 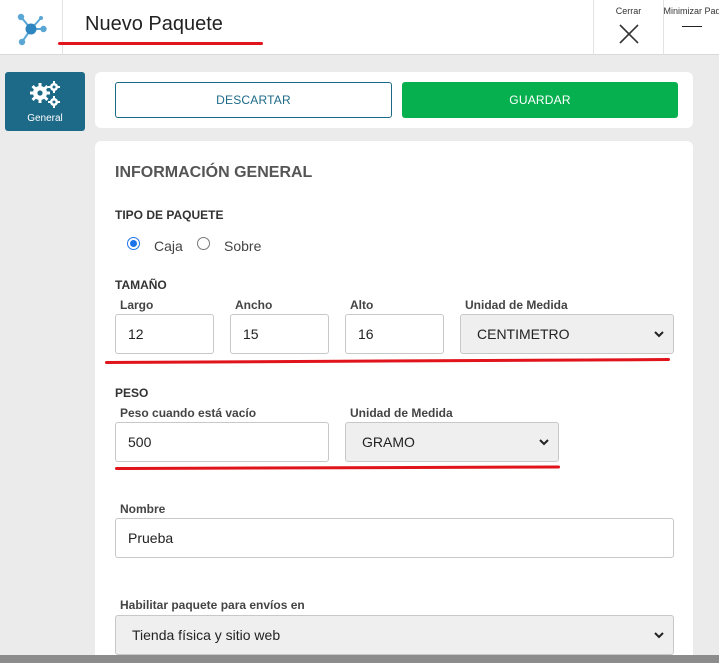 What do you see at coordinates (359, 659) in the screenshot?
I see `bottom-scroll-area` at bounding box center [359, 659].